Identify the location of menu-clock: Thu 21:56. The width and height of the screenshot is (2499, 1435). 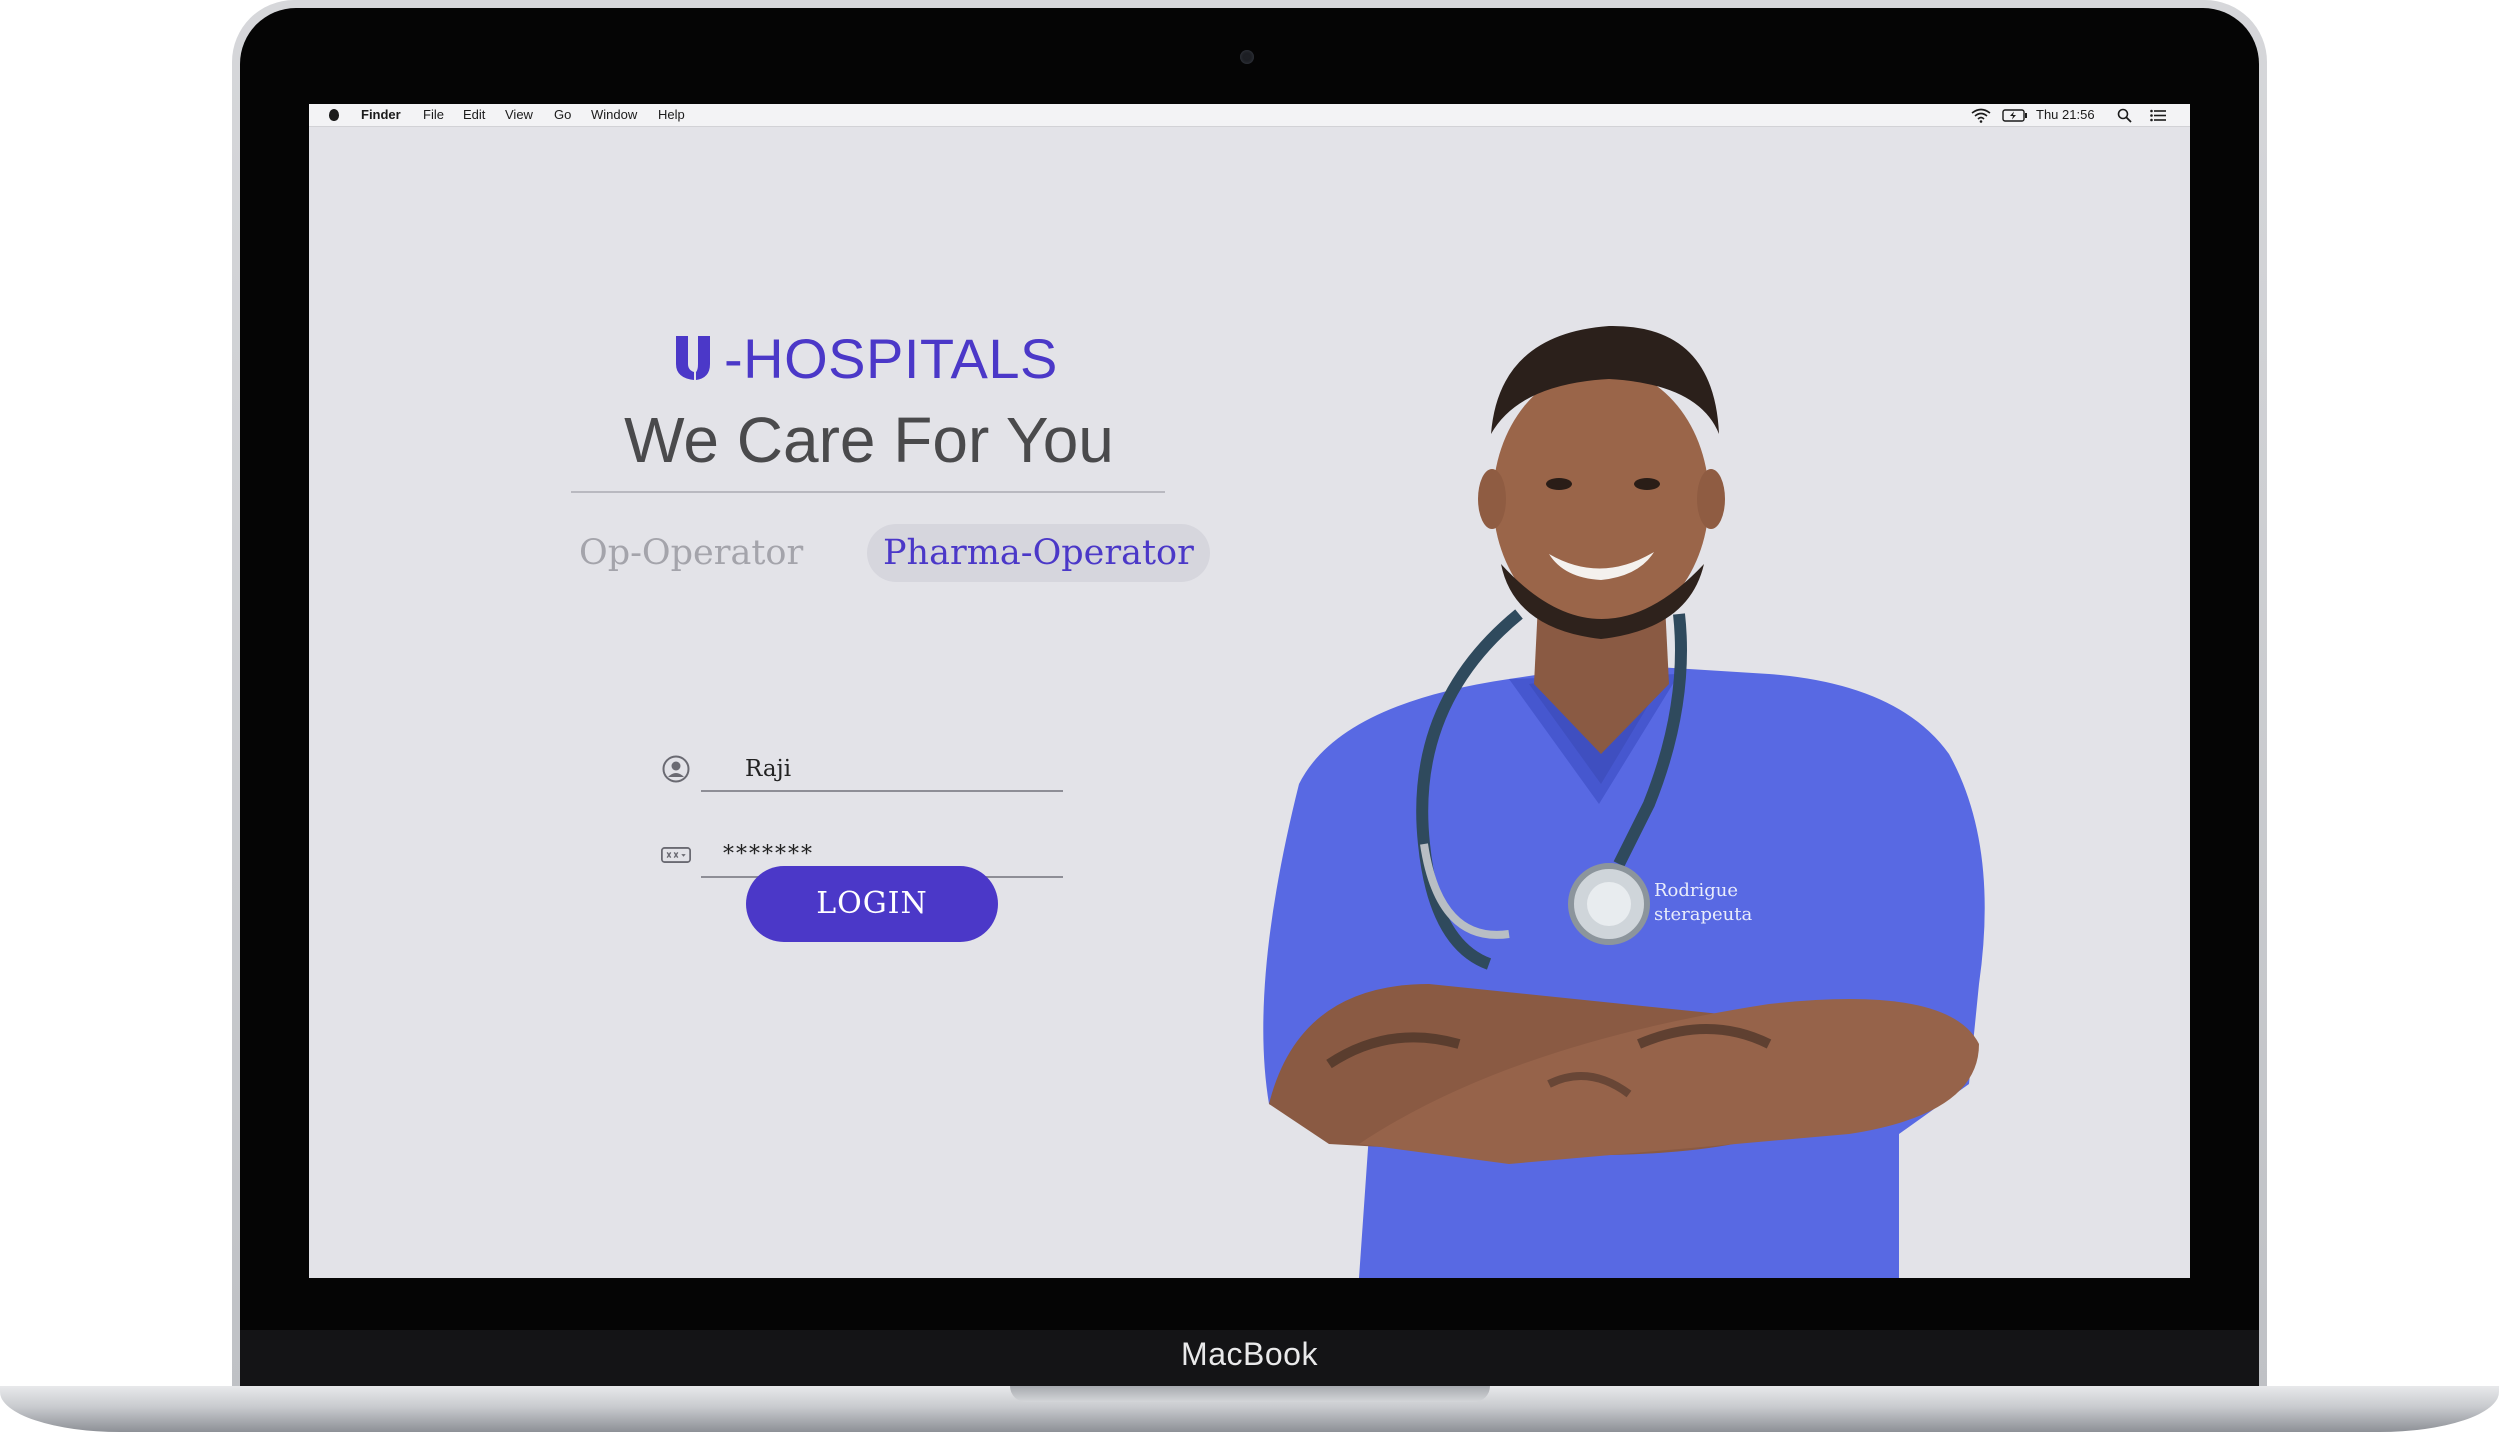
(2065, 115).